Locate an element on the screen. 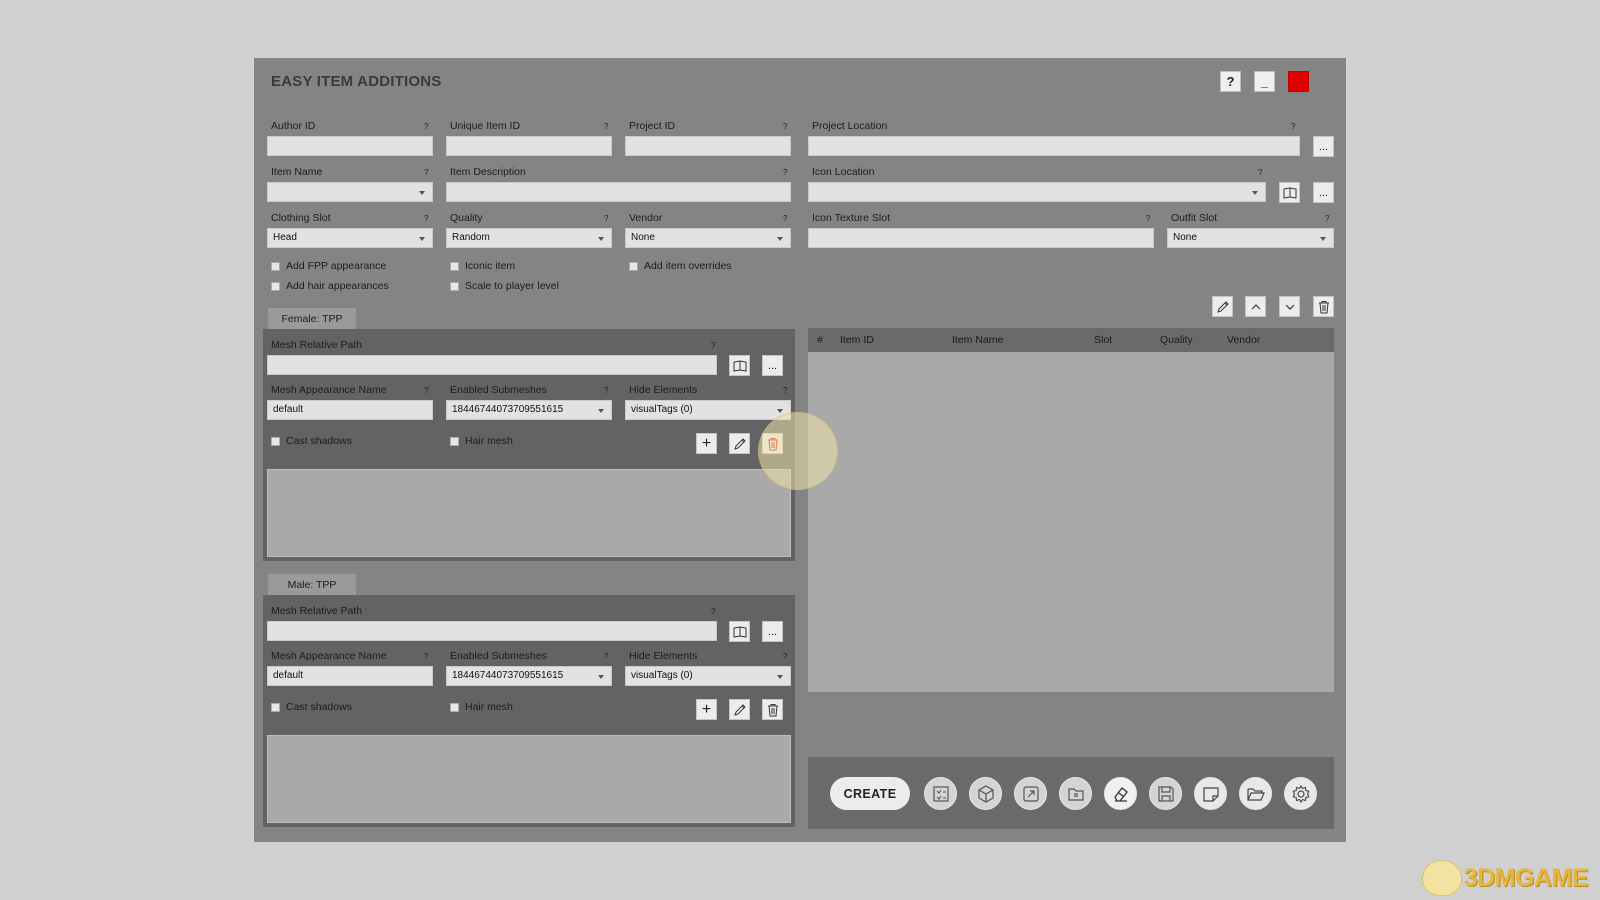 The width and height of the screenshot is (1600, 900). quality-help-icon: ? is located at coordinates (606, 218).